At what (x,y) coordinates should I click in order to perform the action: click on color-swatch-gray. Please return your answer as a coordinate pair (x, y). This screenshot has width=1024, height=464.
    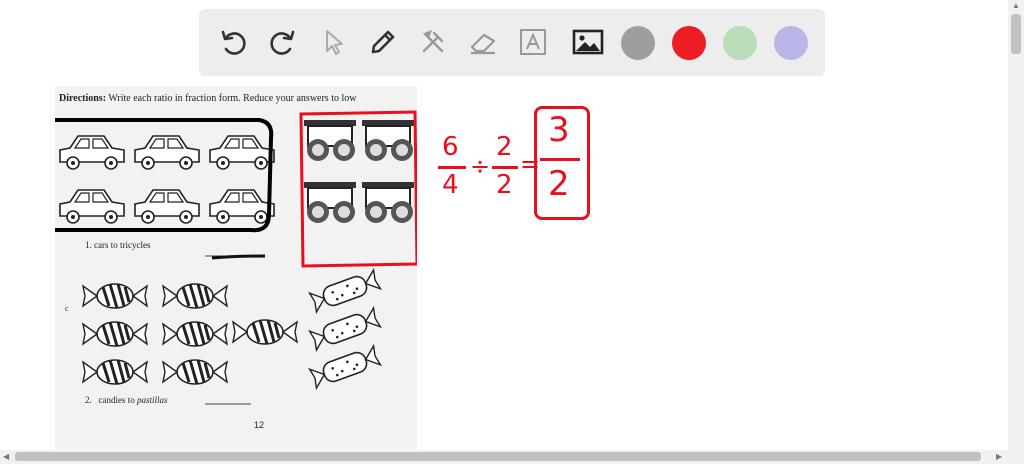
    Looking at the image, I should click on (638, 43).